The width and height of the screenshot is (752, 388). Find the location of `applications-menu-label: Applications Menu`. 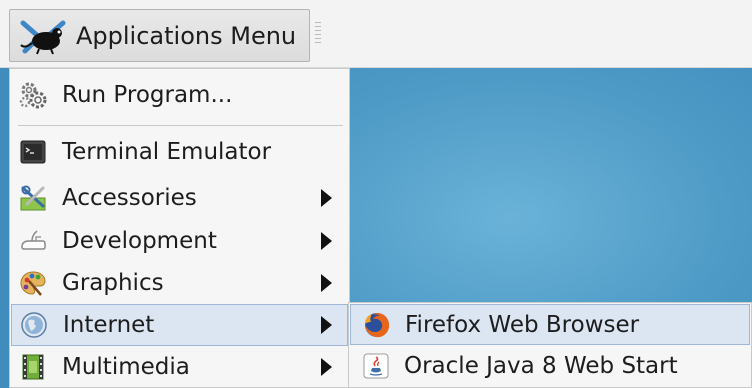

applications-menu-label: Applications Menu is located at coordinates (186, 36).